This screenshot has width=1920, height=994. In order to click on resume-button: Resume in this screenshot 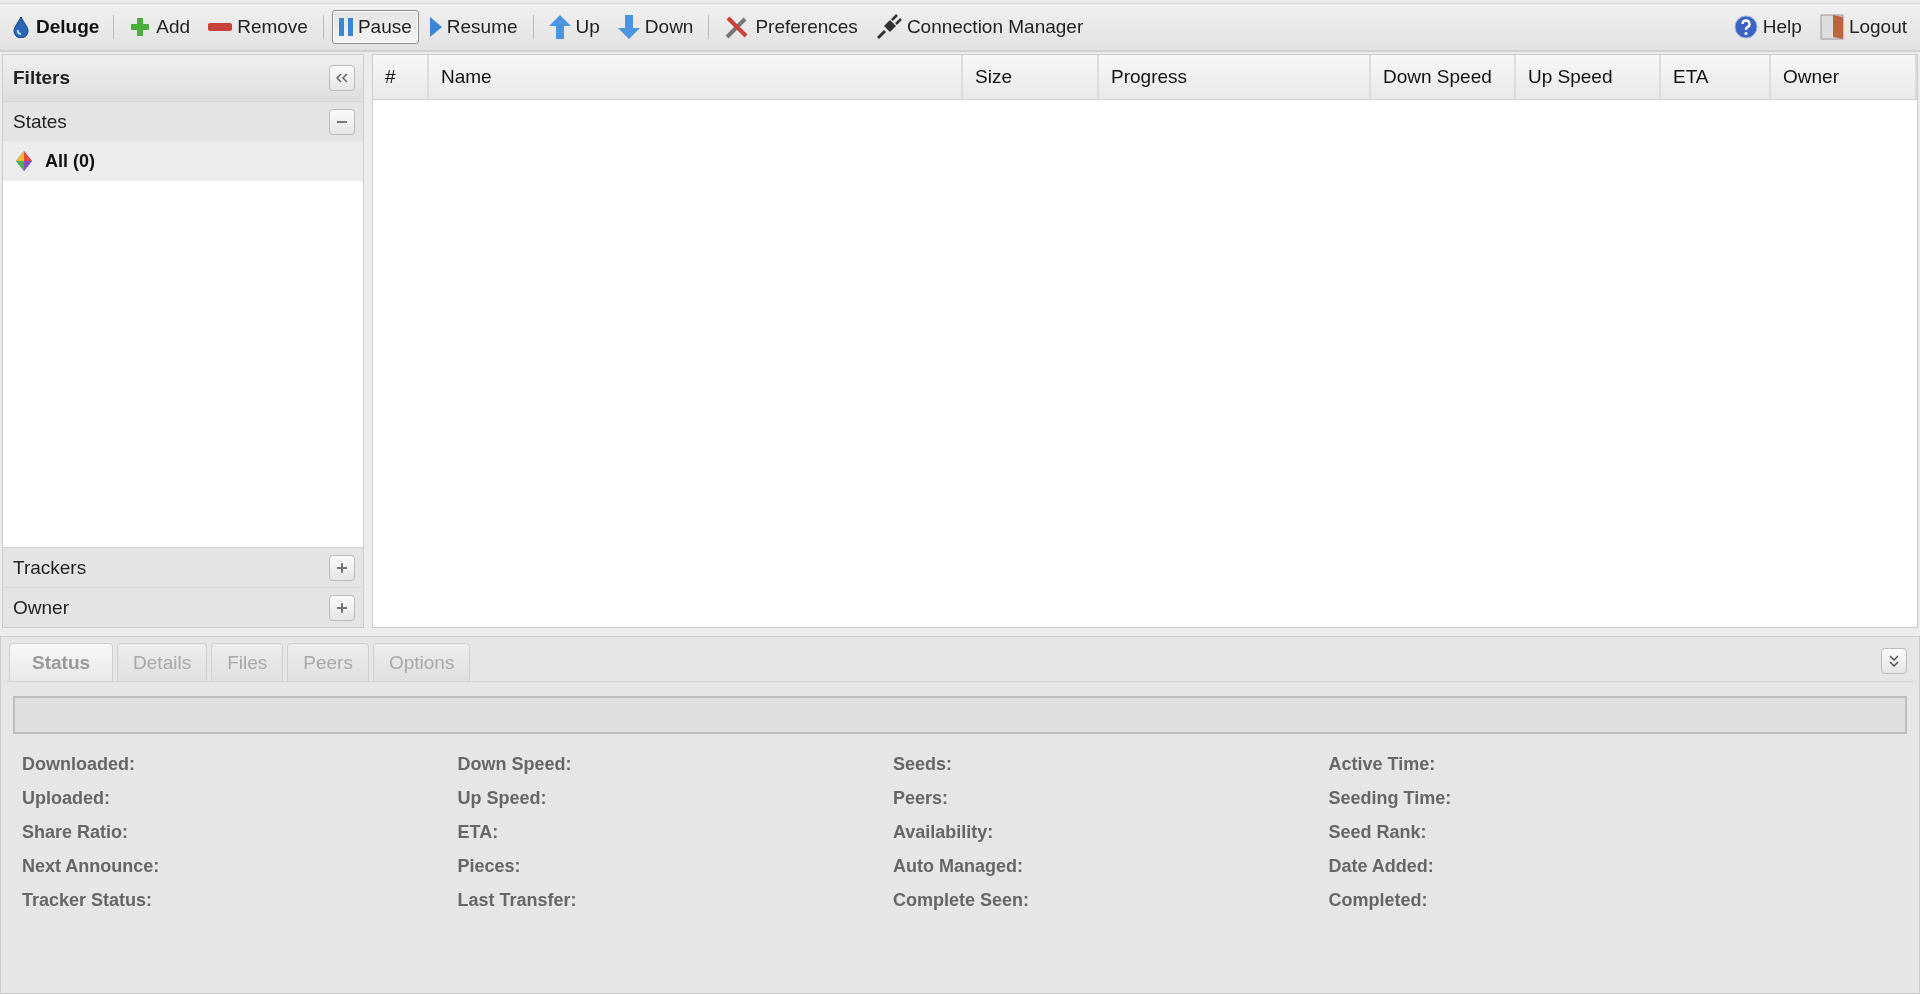, I will do `click(473, 27)`.